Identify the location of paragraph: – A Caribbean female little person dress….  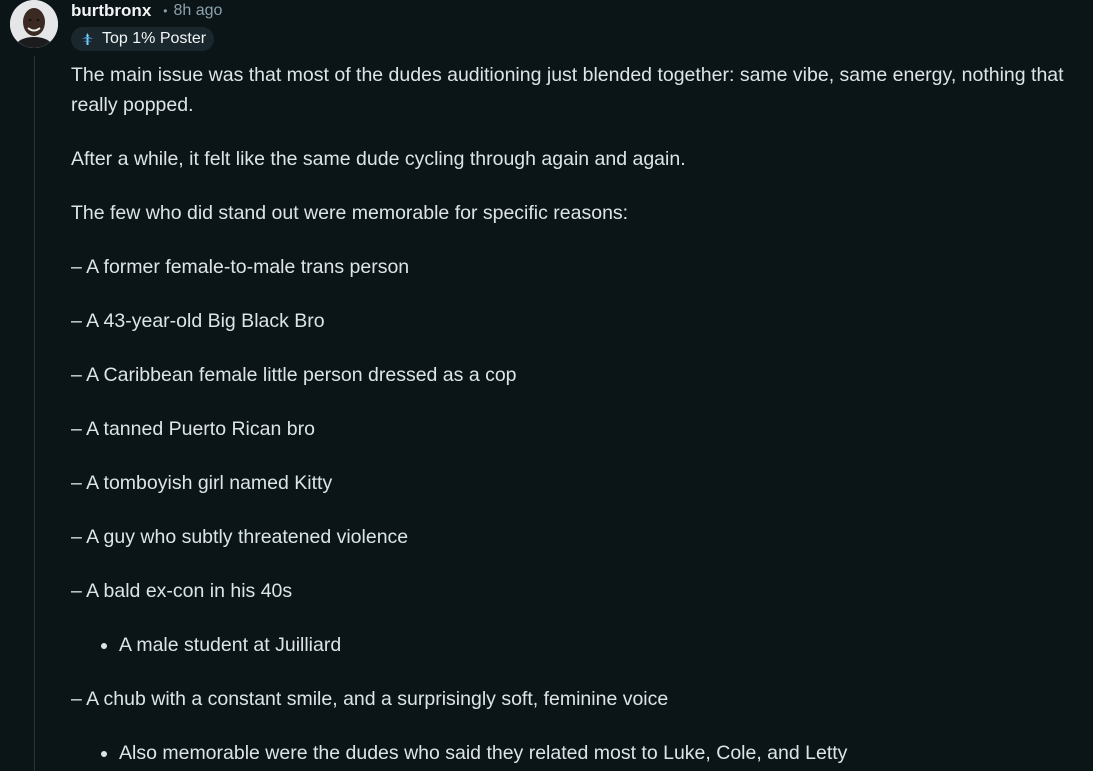
(294, 375).